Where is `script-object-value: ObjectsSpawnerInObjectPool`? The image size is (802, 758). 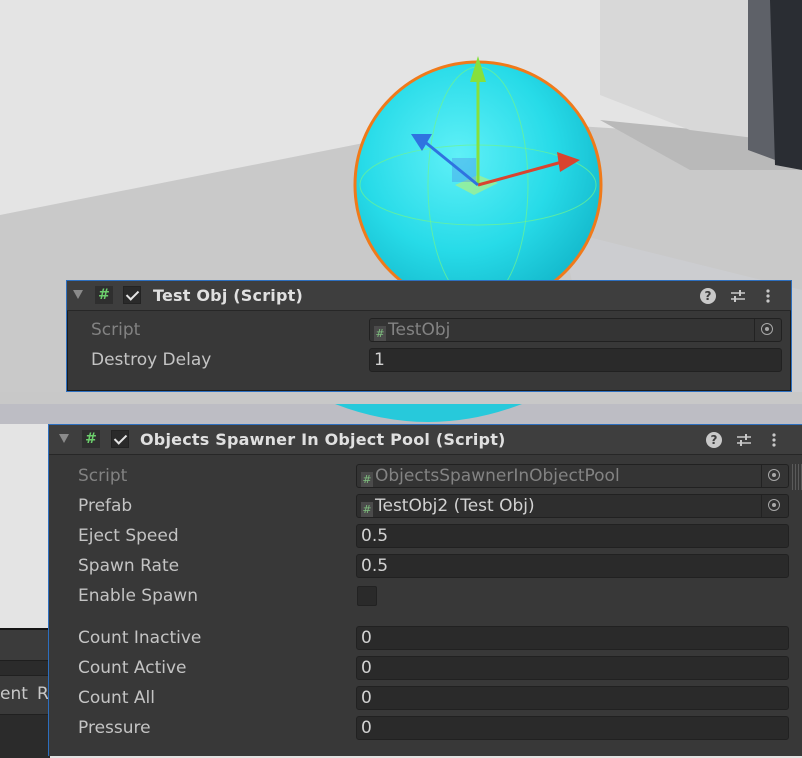
script-object-value: ObjectsSpawnerInObjectPool is located at coordinates (497, 476).